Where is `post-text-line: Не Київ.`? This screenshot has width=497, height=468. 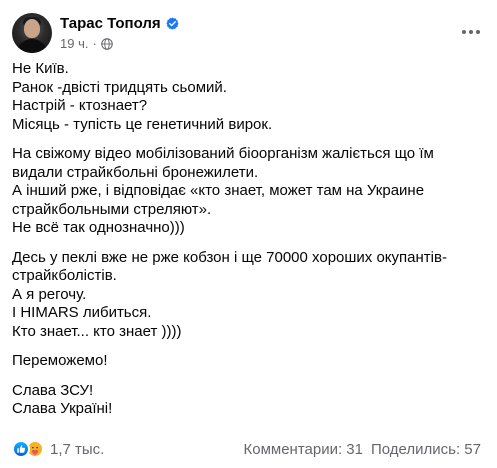 post-text-line: Не Київ. is located at coordinates (40, 68).